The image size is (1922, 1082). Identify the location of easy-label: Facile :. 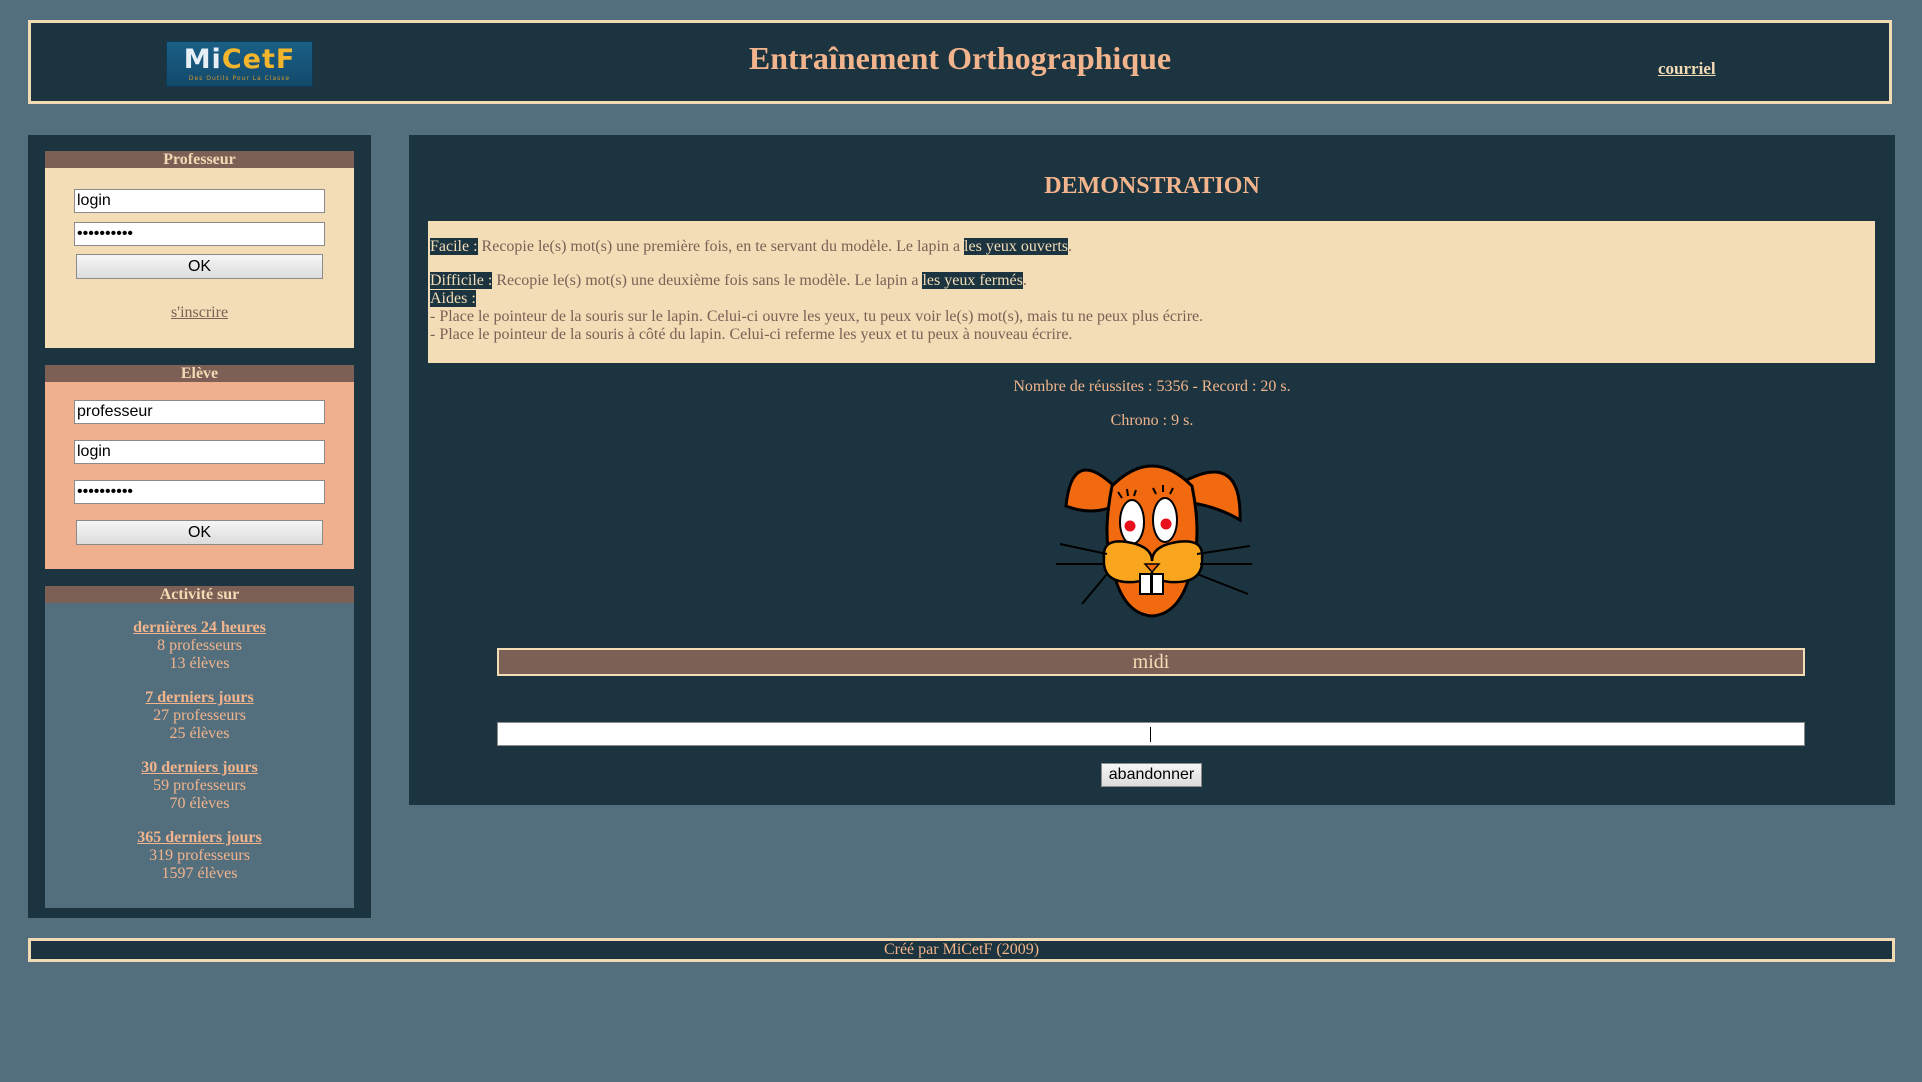
(454, 246).